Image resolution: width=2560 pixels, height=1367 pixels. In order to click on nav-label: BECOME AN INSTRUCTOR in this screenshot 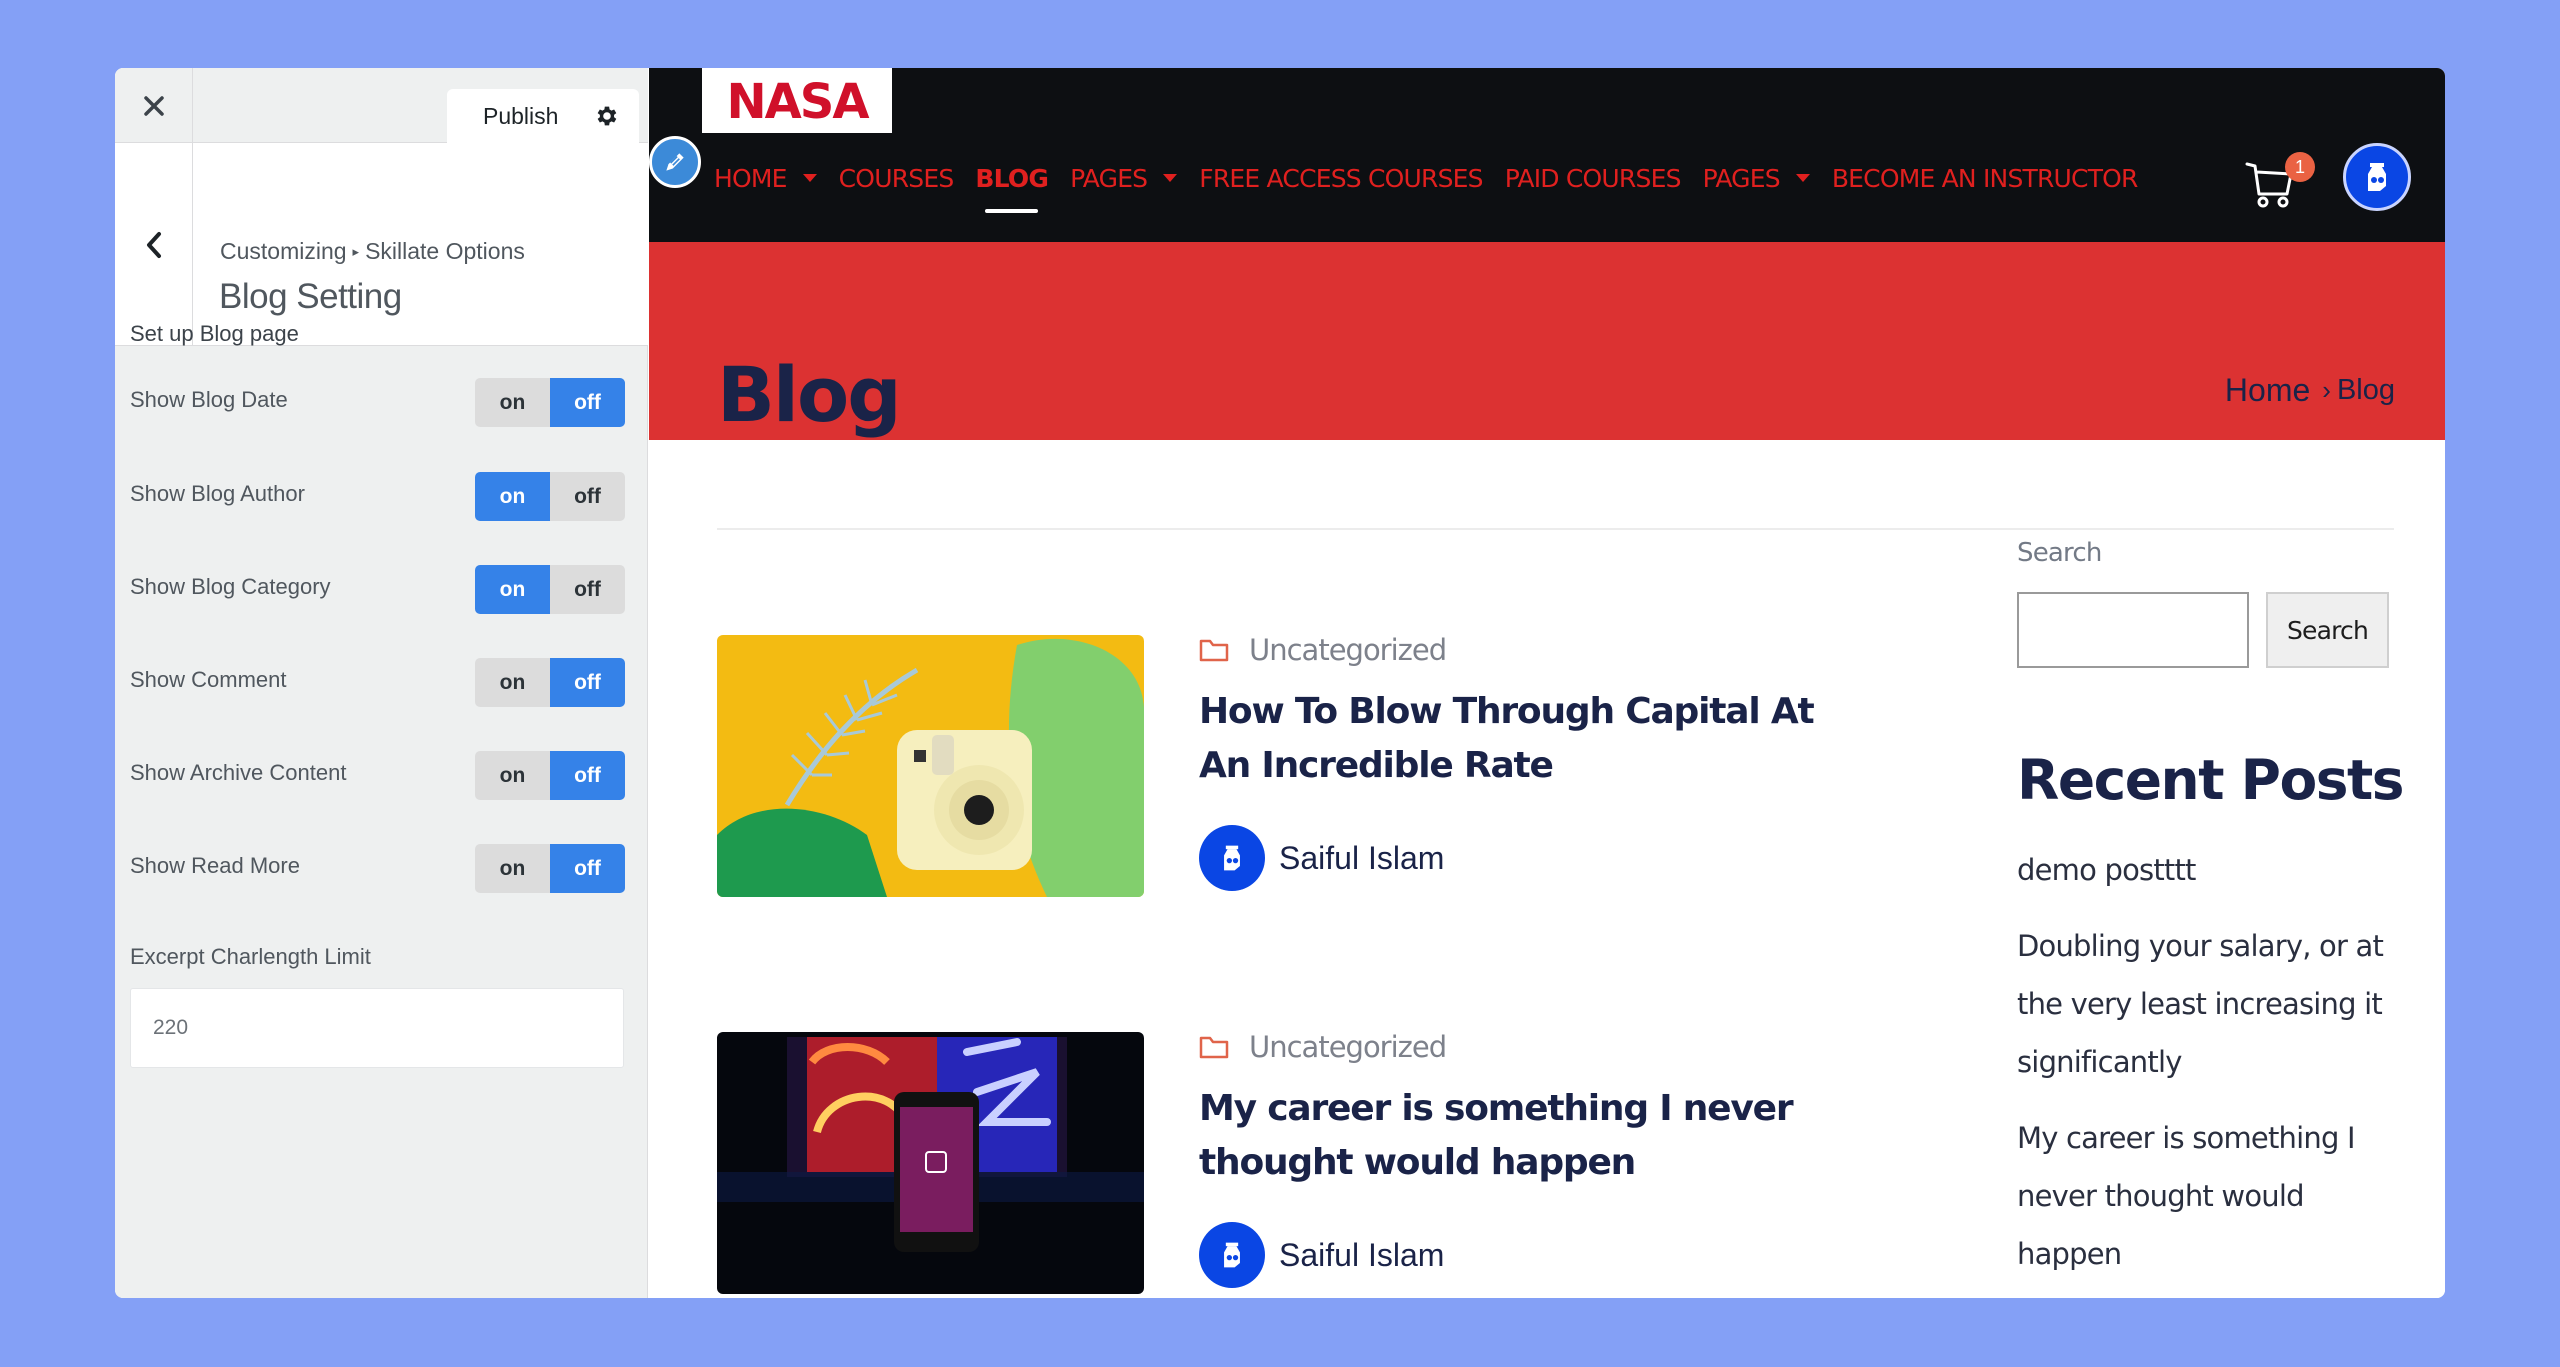, I will do `click(1985, 178)`.